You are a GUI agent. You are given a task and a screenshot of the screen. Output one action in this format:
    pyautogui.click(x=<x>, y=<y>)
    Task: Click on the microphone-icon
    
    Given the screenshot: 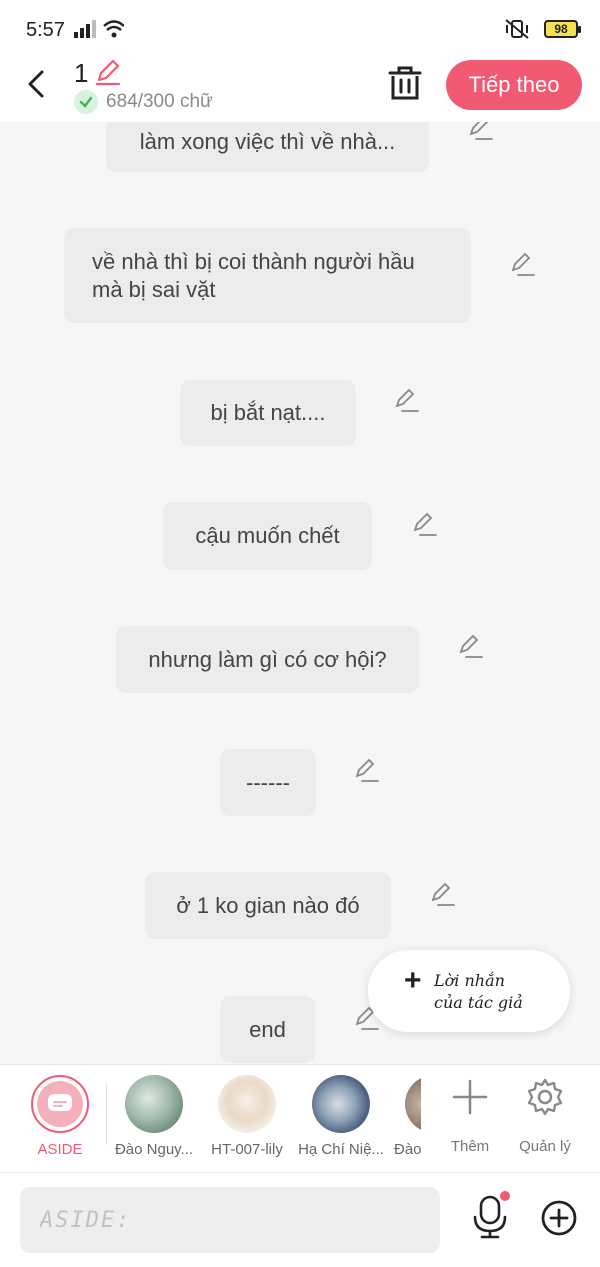 What is the action you would take?
    pyautogui.click(x=490, y=1217)
    